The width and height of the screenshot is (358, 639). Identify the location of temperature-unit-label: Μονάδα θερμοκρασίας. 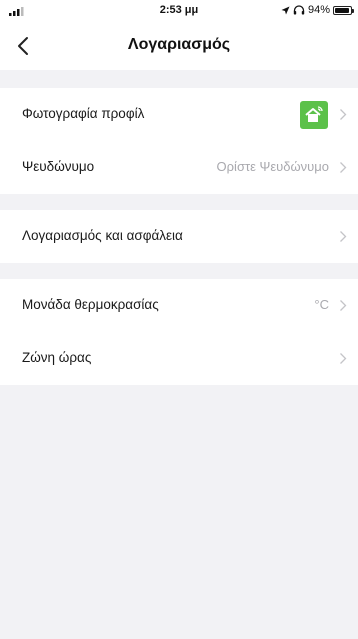
(90, 304).